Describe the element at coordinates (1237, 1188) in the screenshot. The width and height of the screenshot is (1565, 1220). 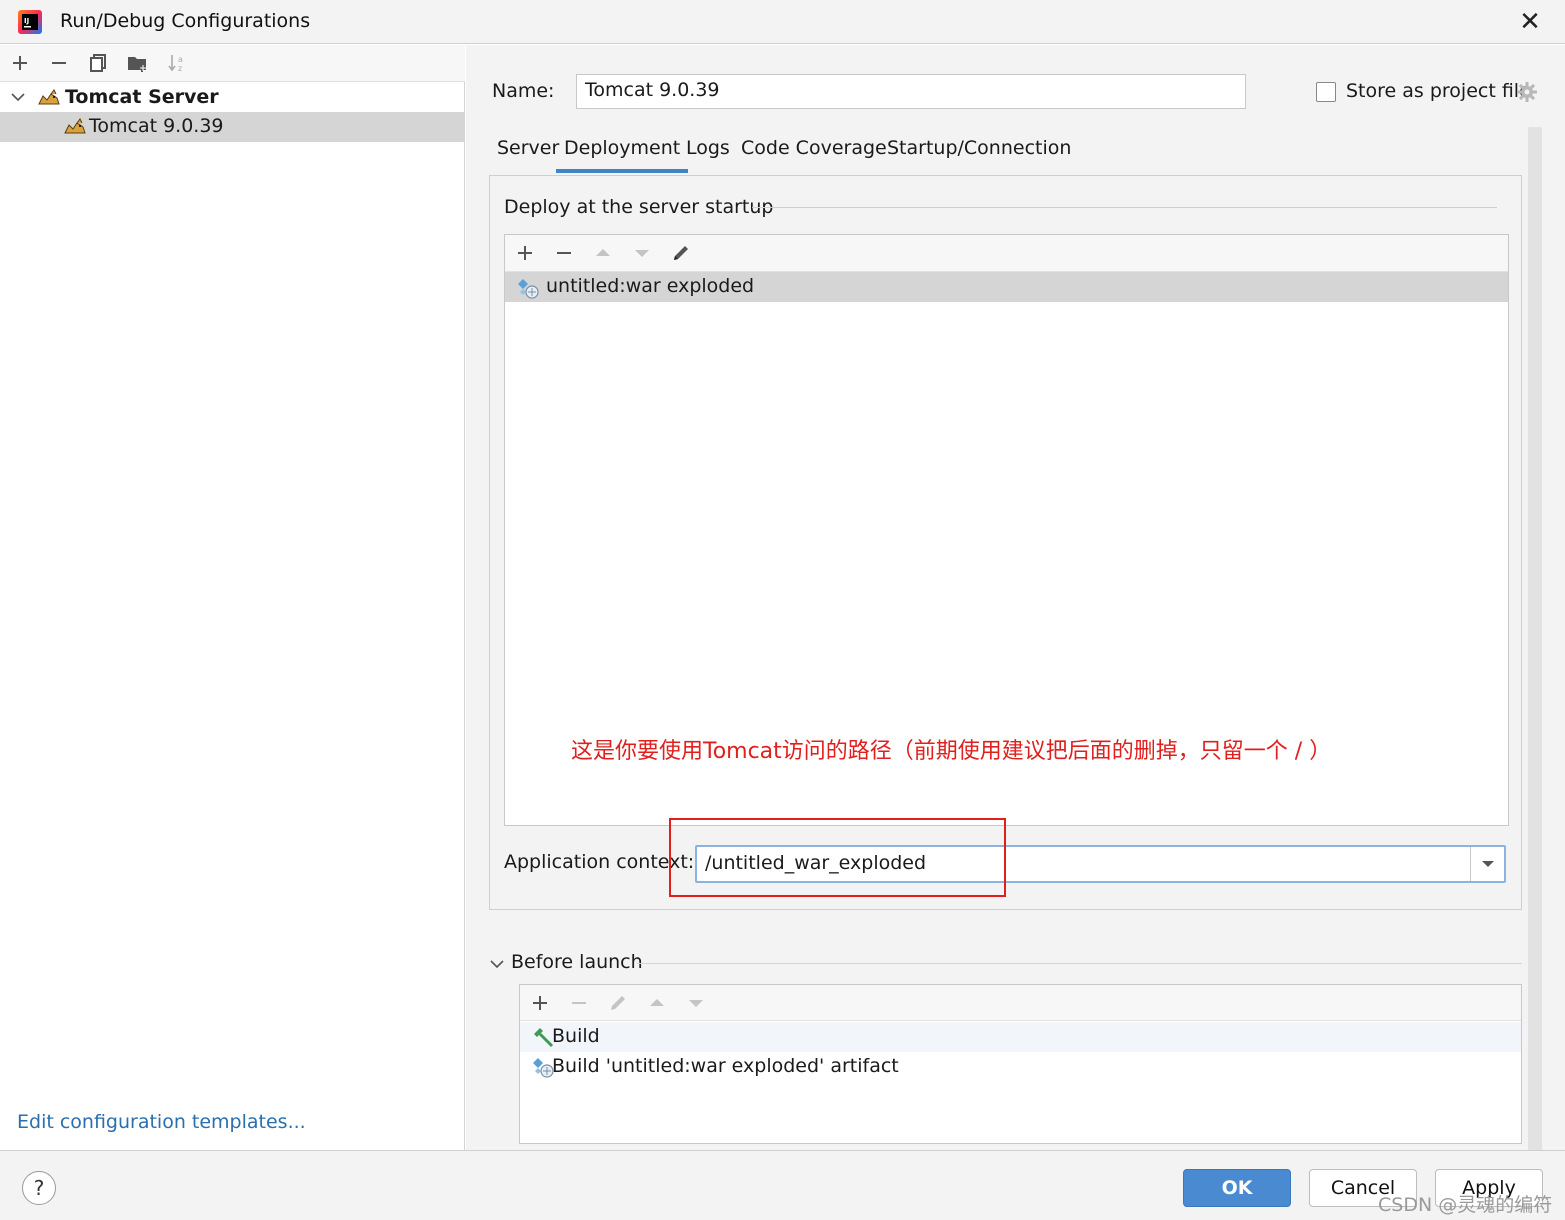
I see `ok-button: OK` at that location.